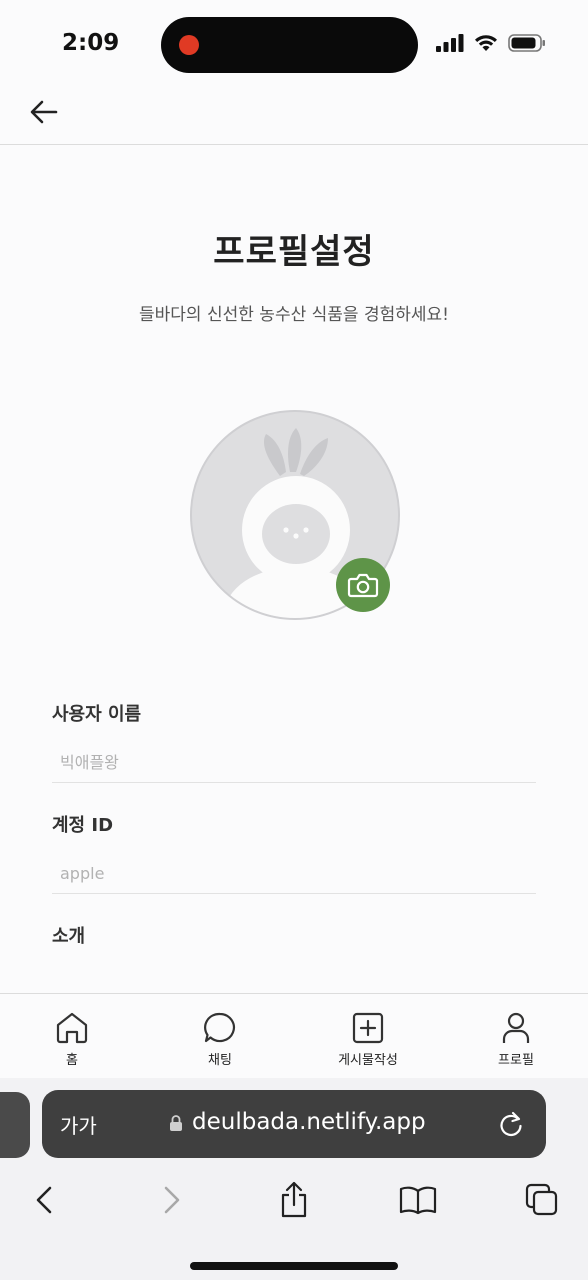  I want to click on status-icons, so click(491, 43).